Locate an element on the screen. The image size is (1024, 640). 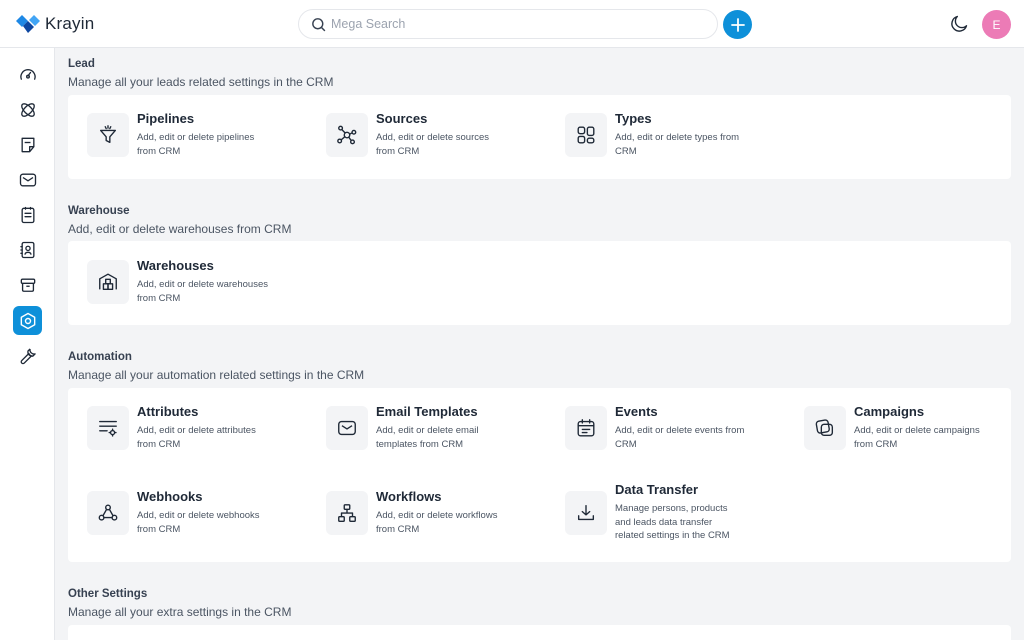
data-transfer-icon-box is located at coordinates (586, 513).